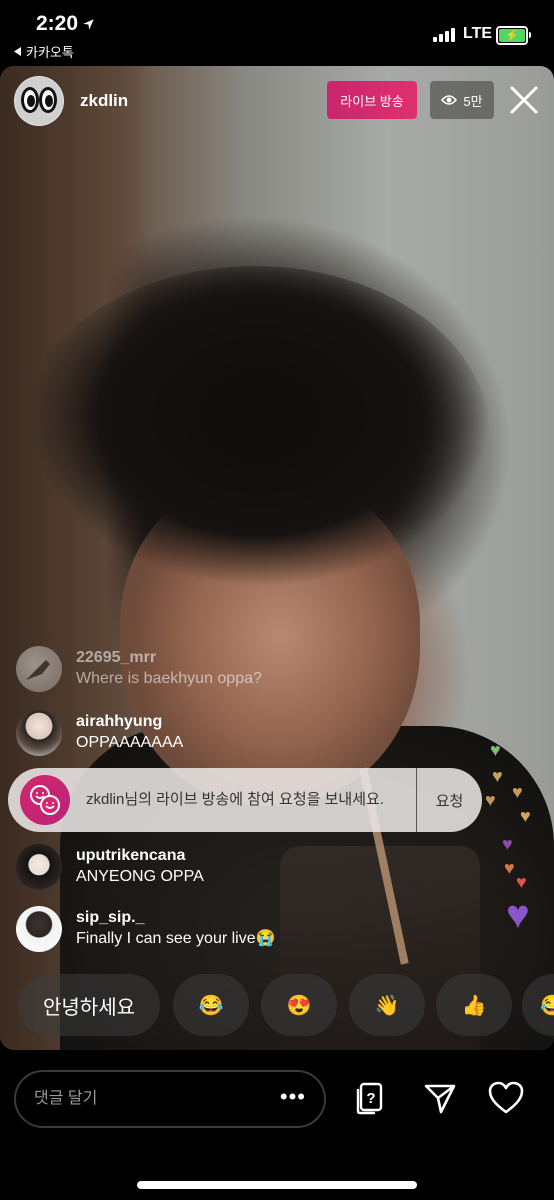 Image resolution: width=554 pixels, height=1200 pixels. I want to click on like-button, so click(506, 1098).